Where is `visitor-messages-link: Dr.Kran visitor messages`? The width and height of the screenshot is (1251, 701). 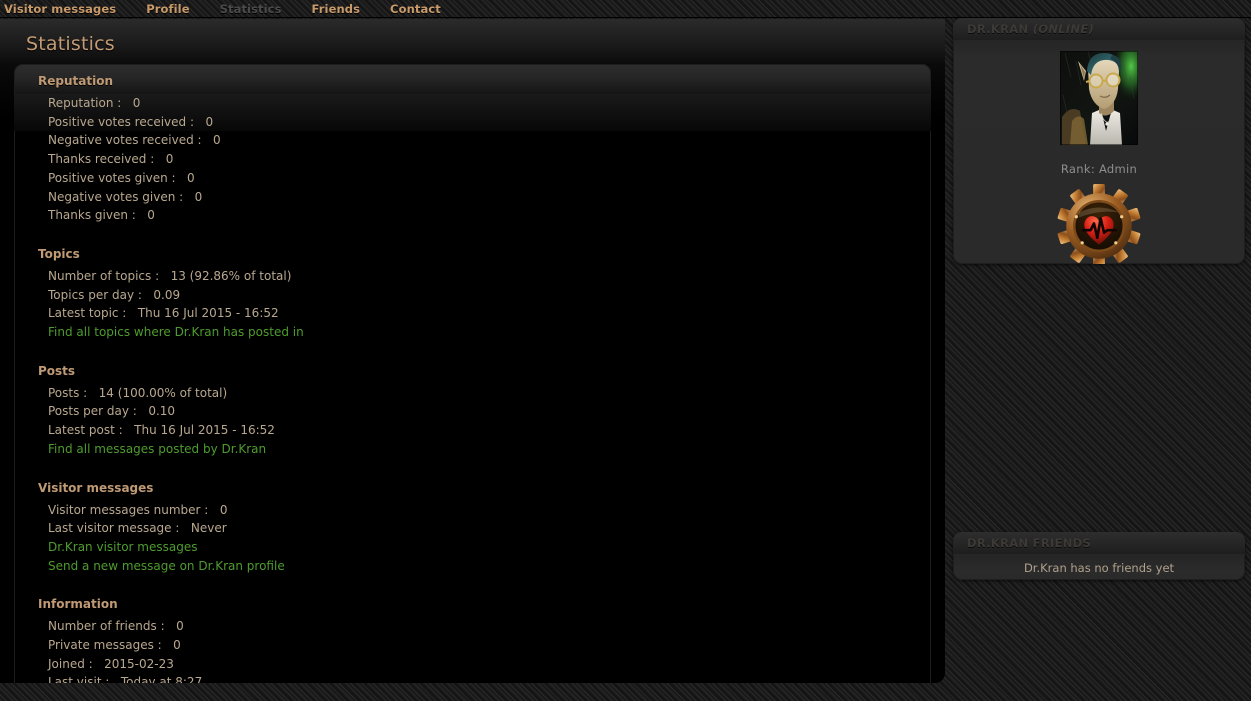 visitor-messages-link: Dr.Kran visitor messages is located at coordinates (122, 547).